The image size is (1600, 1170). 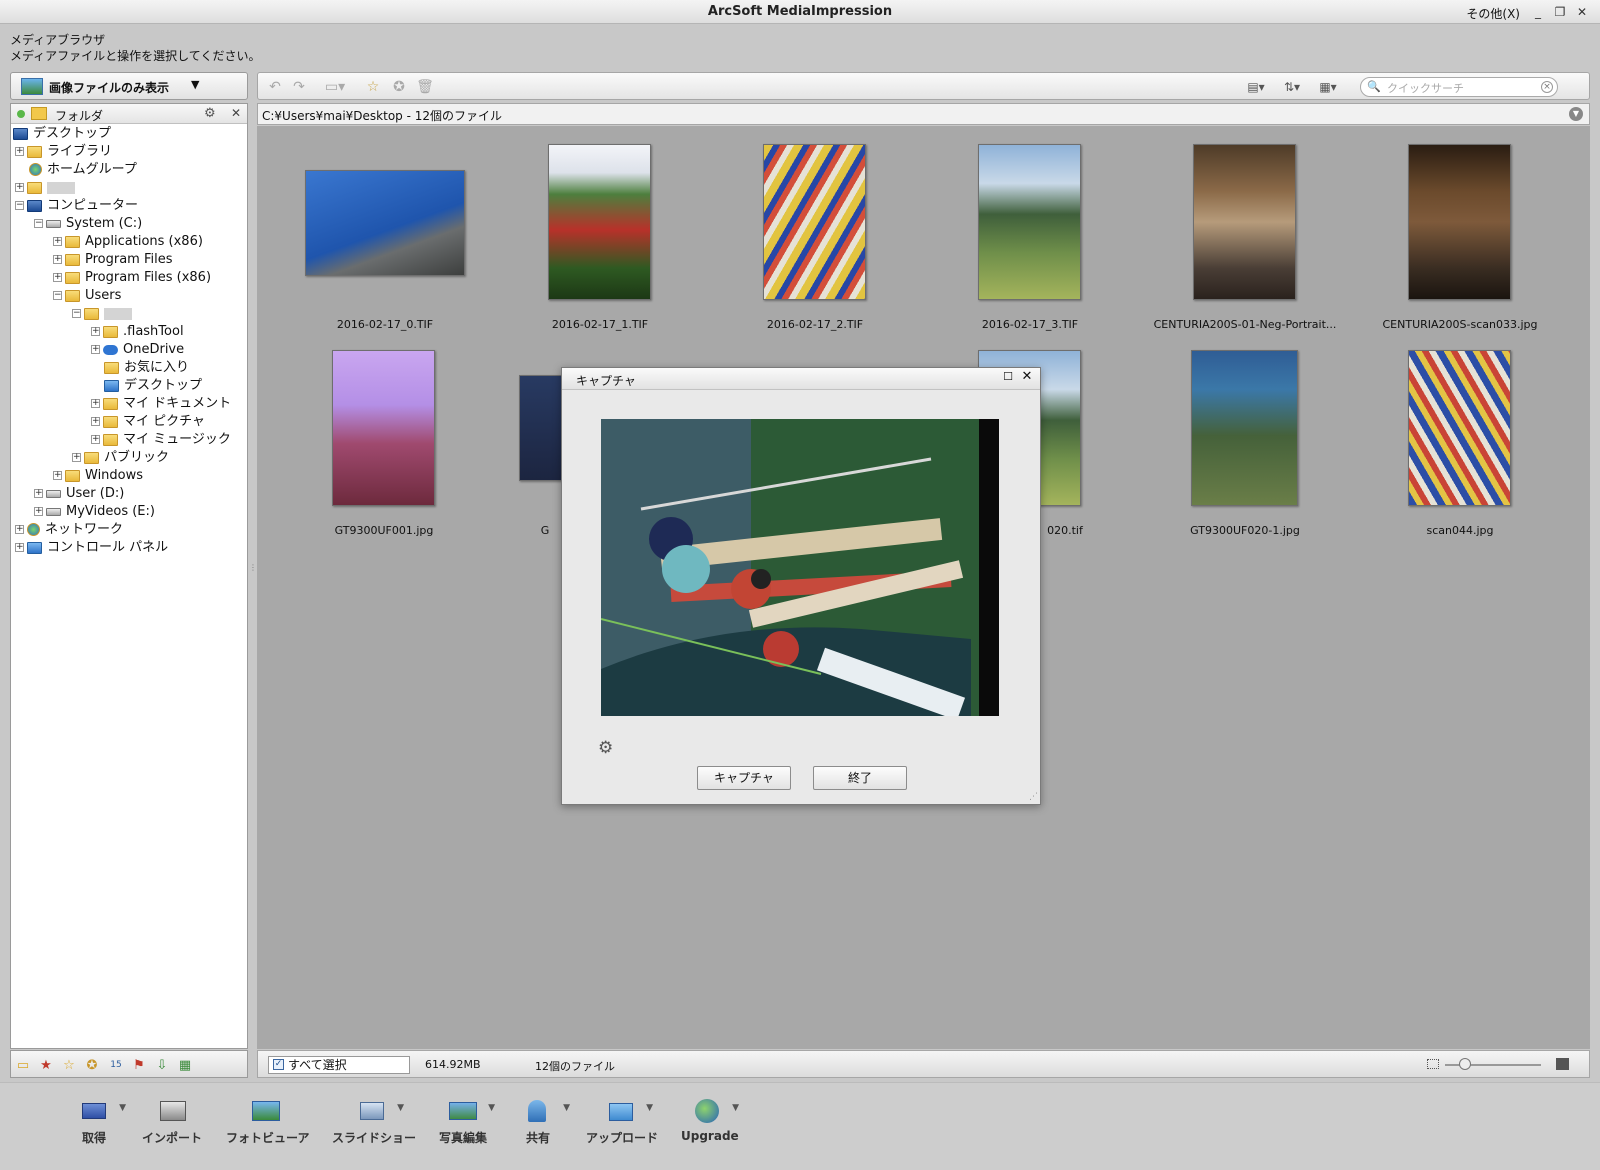 What do you see at coordinates (544, 1121) in the screenshot?
I see `share-button: ▼ 共有` at bounding box center [544, 1121].